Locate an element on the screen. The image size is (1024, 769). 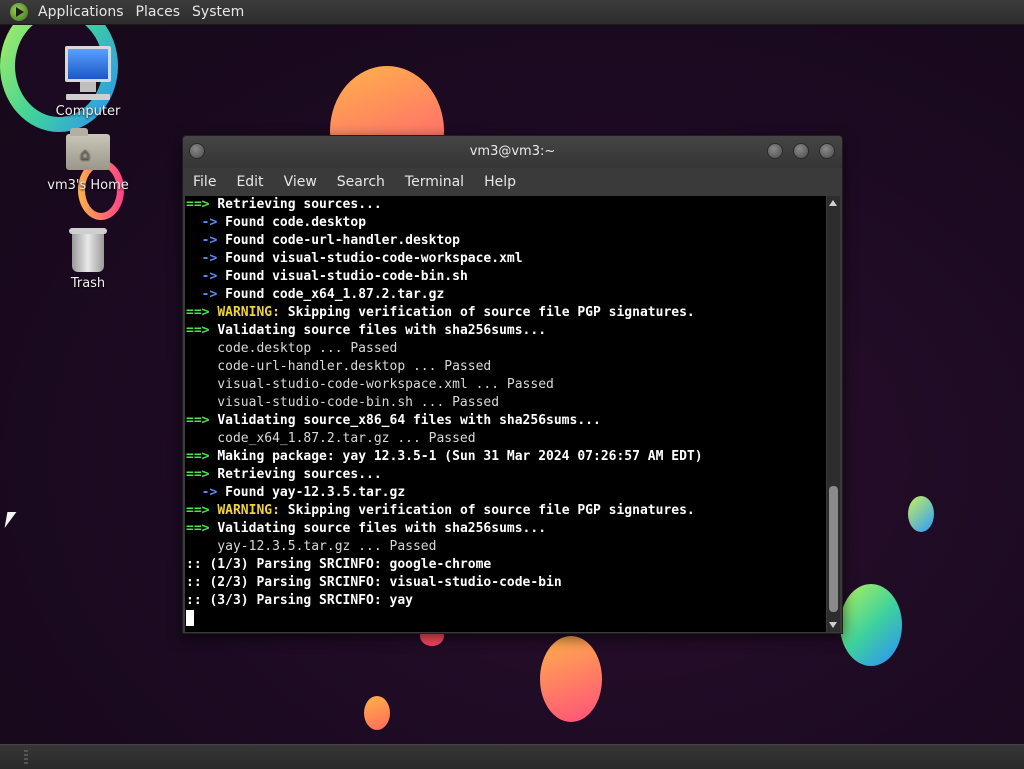
terminal-line: -> Found code-url-handler.desktop is located at coordinates (505, 241).